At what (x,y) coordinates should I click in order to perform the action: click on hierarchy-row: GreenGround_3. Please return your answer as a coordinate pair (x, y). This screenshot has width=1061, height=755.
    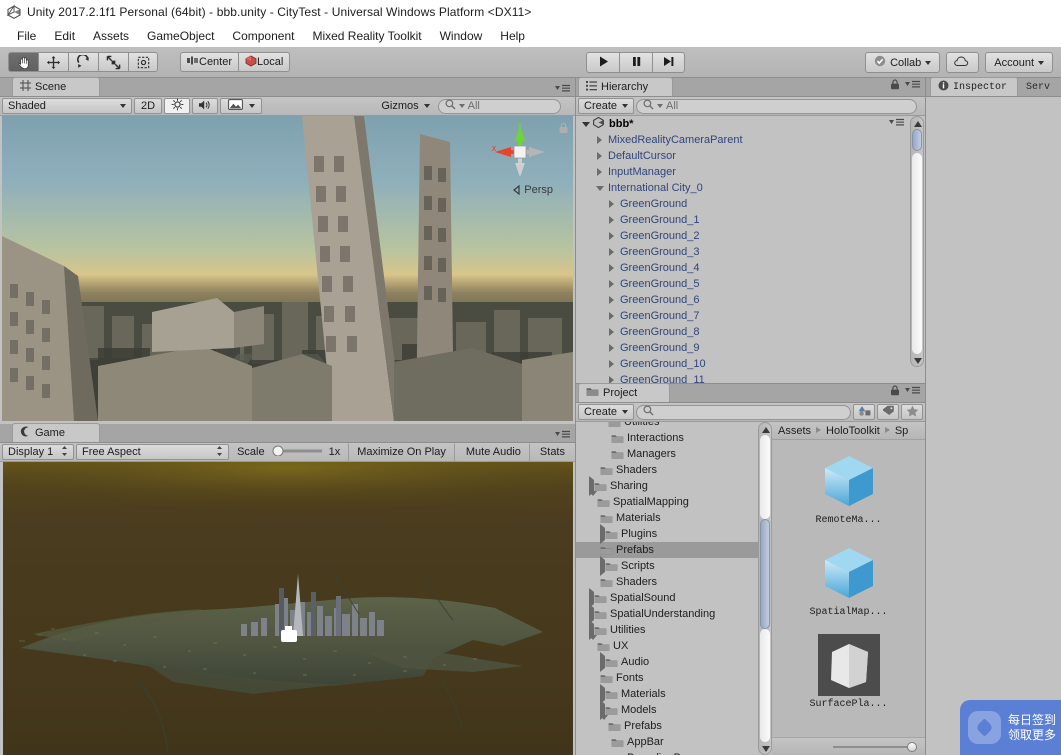
    Looking at the image, I should click on (750, 252).